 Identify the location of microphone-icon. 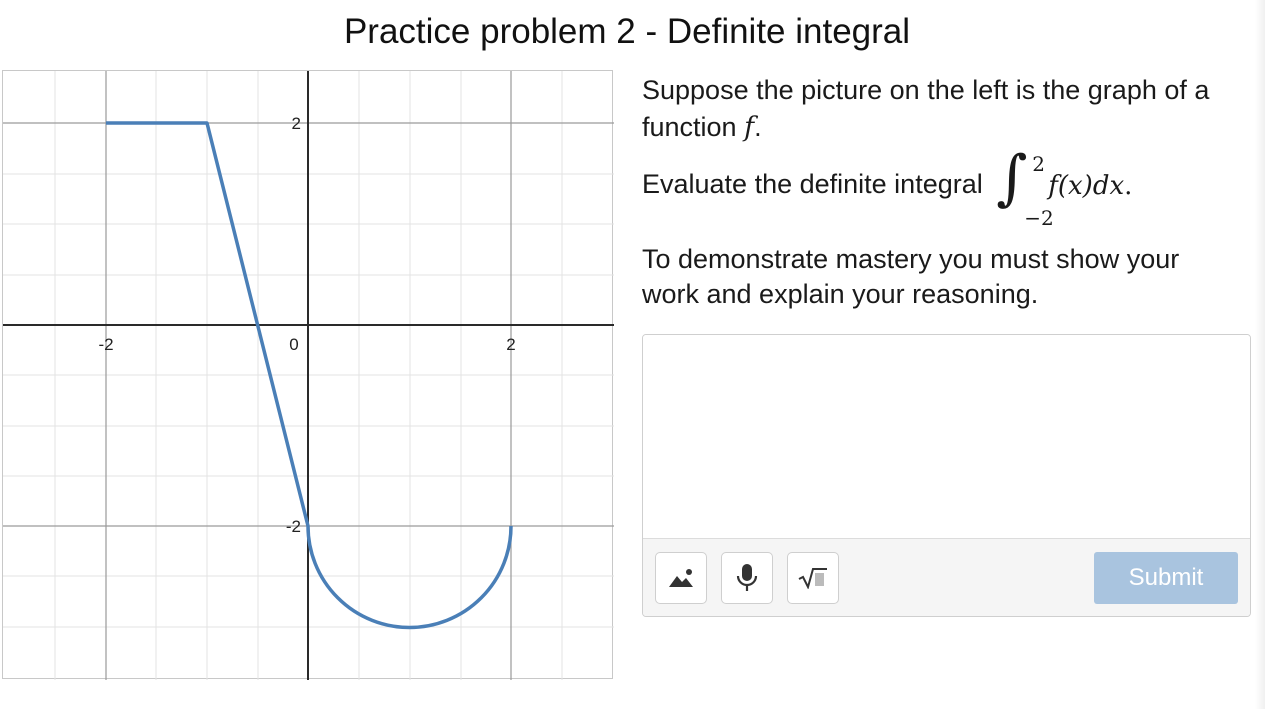
(747, 577).